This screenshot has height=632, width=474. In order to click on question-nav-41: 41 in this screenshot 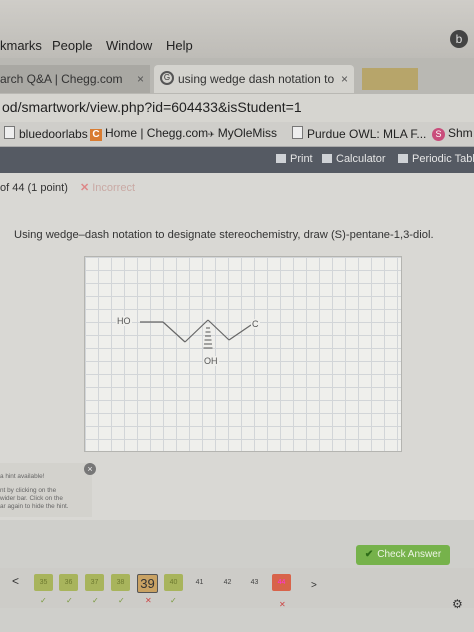, I will do `click(199, 582)`.